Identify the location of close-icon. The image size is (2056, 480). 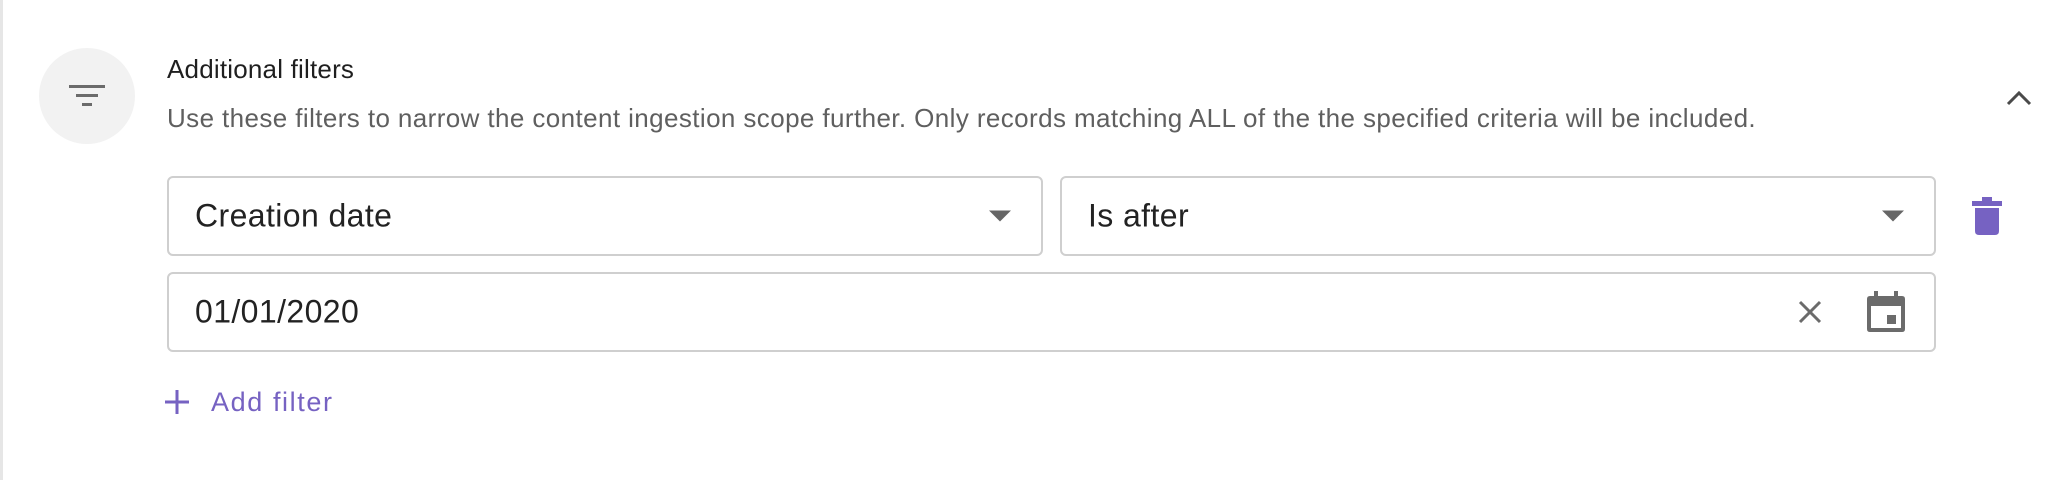
(1810, 312).